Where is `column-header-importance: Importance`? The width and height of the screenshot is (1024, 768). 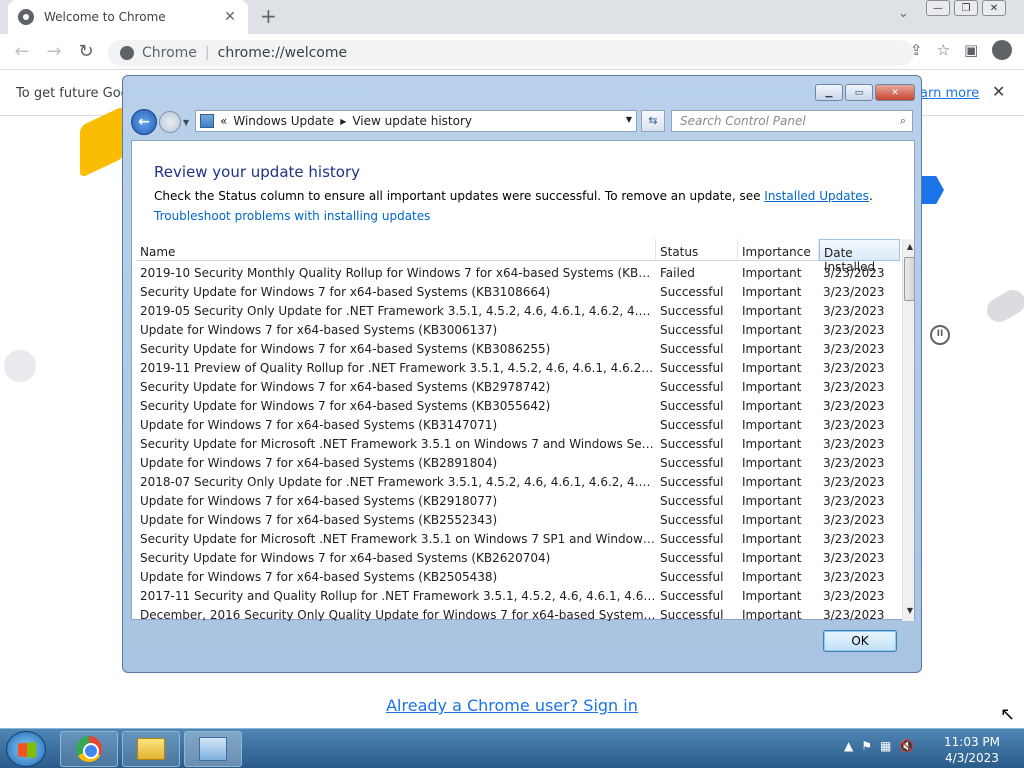 column-header-importance: Importance is located at coordinates (778, 250).